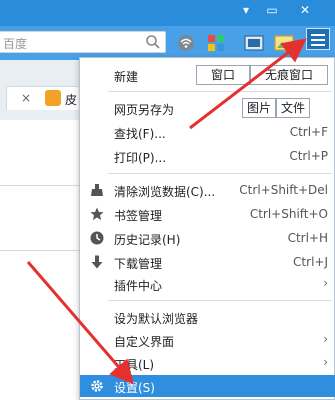 This screenshot has height=400, width=335. I want to click on menu-item-settings: 设置(S), so click(207, 386).